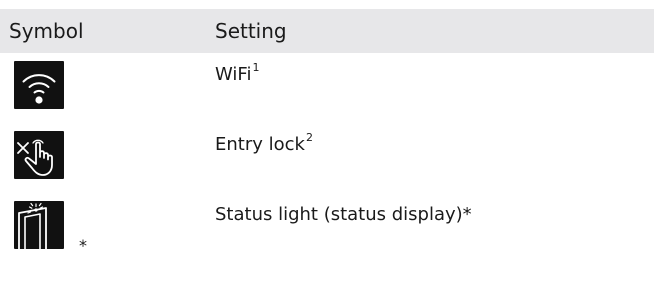 This screenshot has width=654, height=282. I want to click on entry-lock-icon, so click(39, 155).